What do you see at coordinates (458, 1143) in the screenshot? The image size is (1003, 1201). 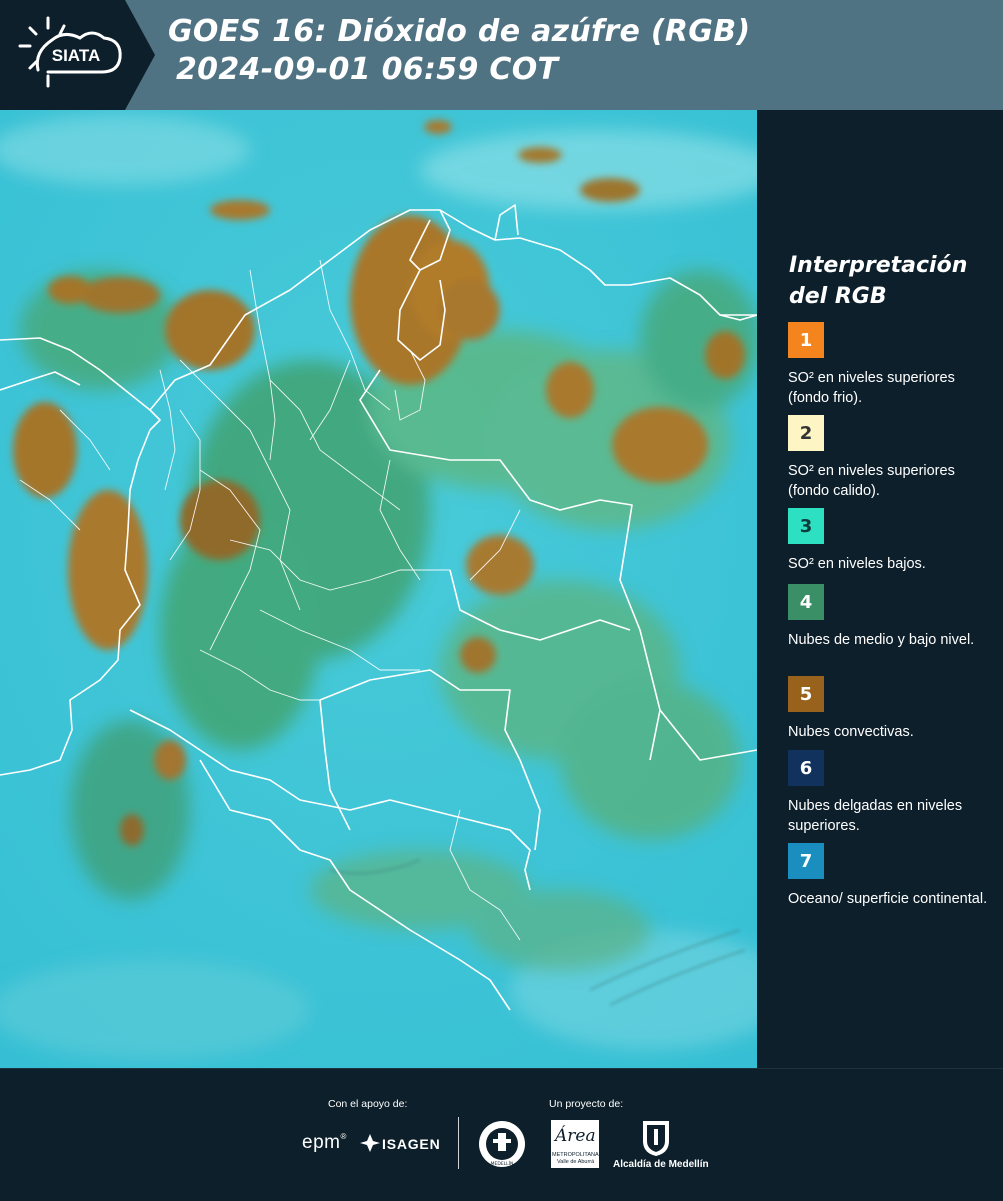 I see `footer-divider` at bounding box center [458, 1143].